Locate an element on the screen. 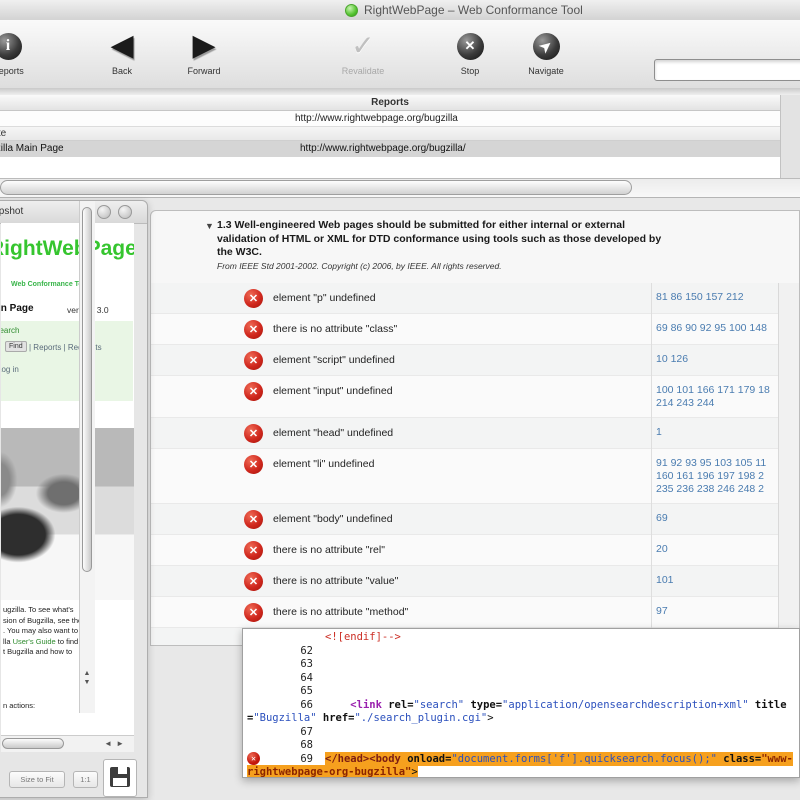 This screenshot has height=800, width=800. snapshot-controls: Size to Fit 1:1 is located at coordinates (75, 779).